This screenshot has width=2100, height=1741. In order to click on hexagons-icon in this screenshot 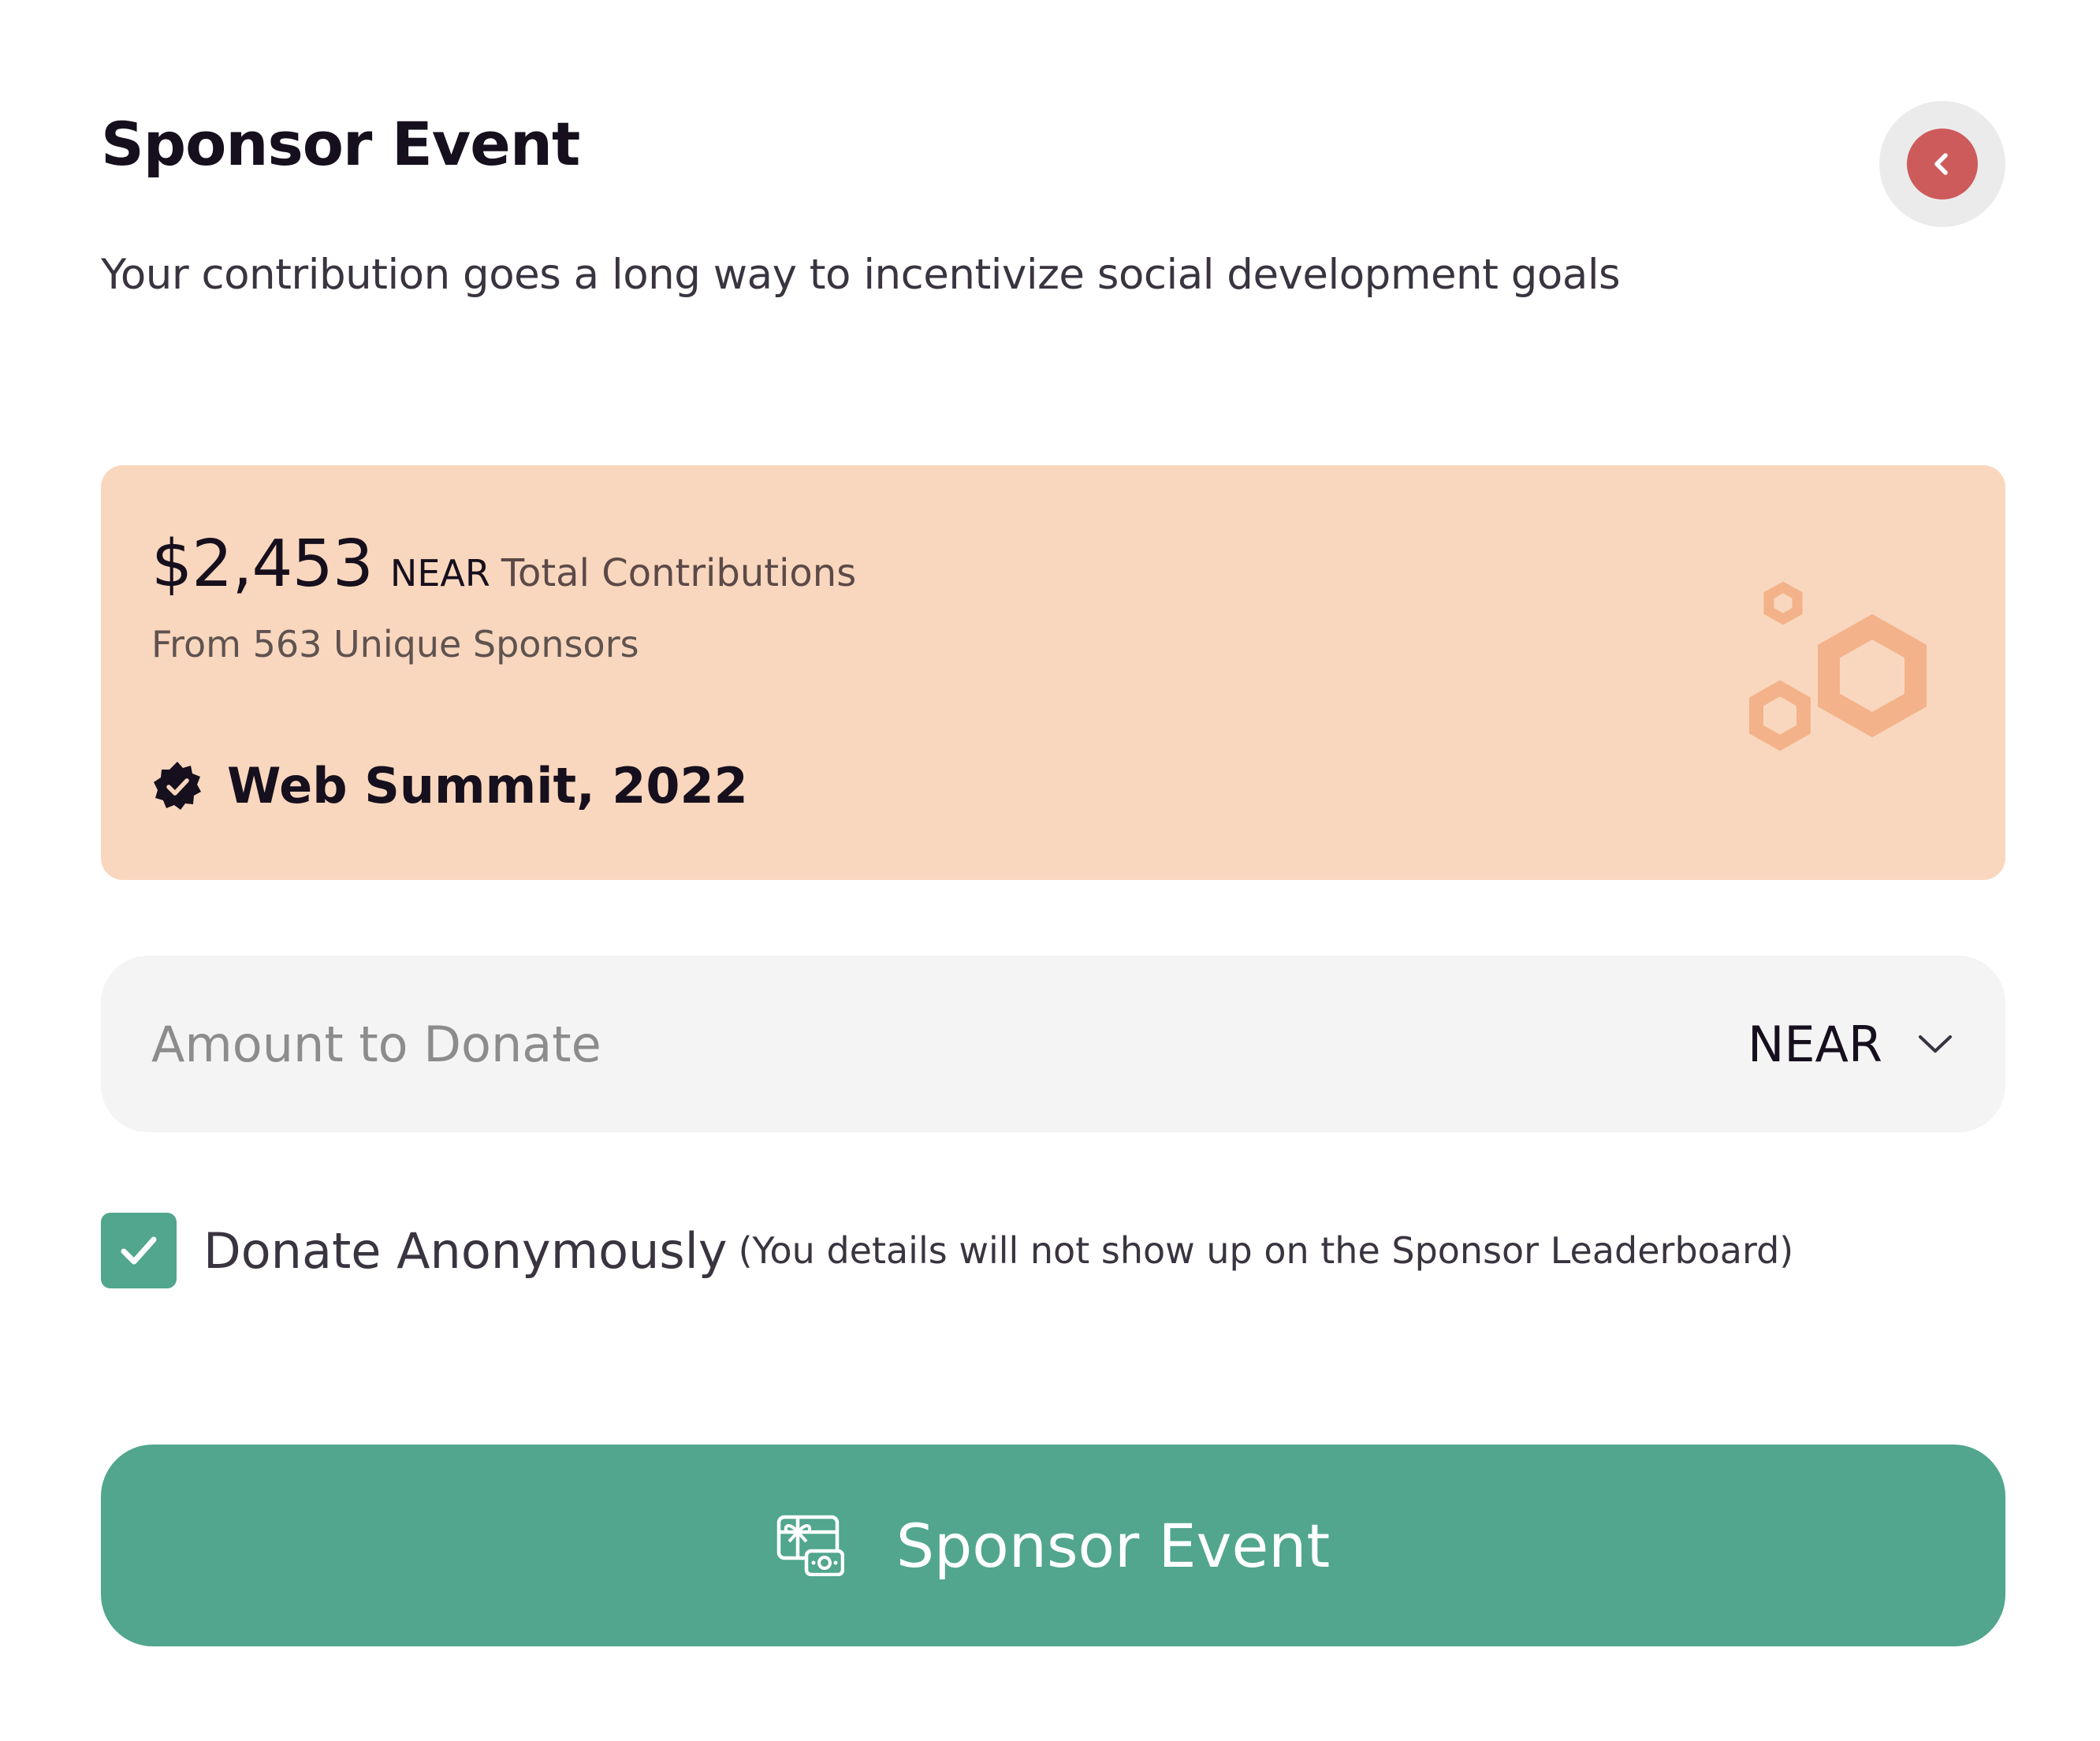, I will do `click(1838, 666)`.